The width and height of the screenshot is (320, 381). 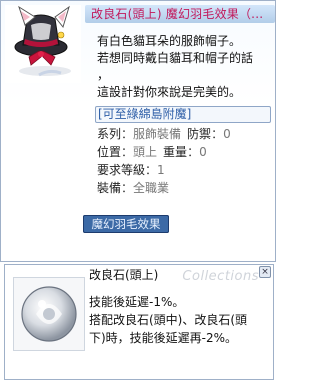 What do you see at coordinates (151, 188) in the screenshot?
I see `property-value: 全職業` at bounding box center [151, 188].